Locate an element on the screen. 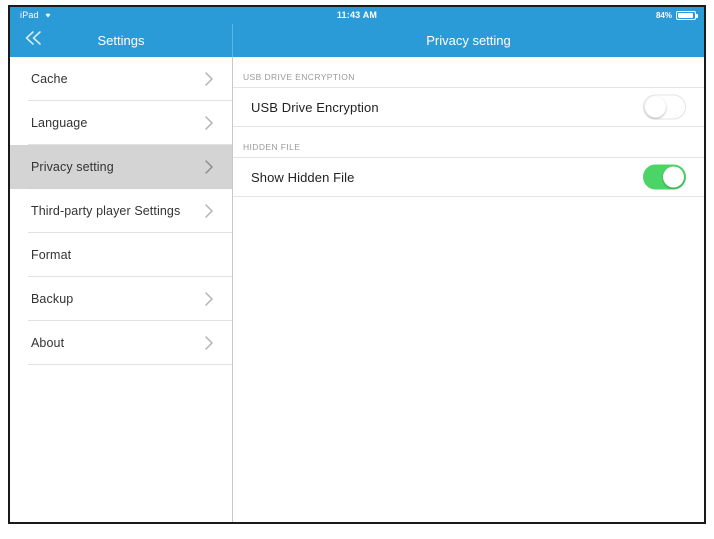  battery-percent-label: 84% is located at coordinates (663, 15).